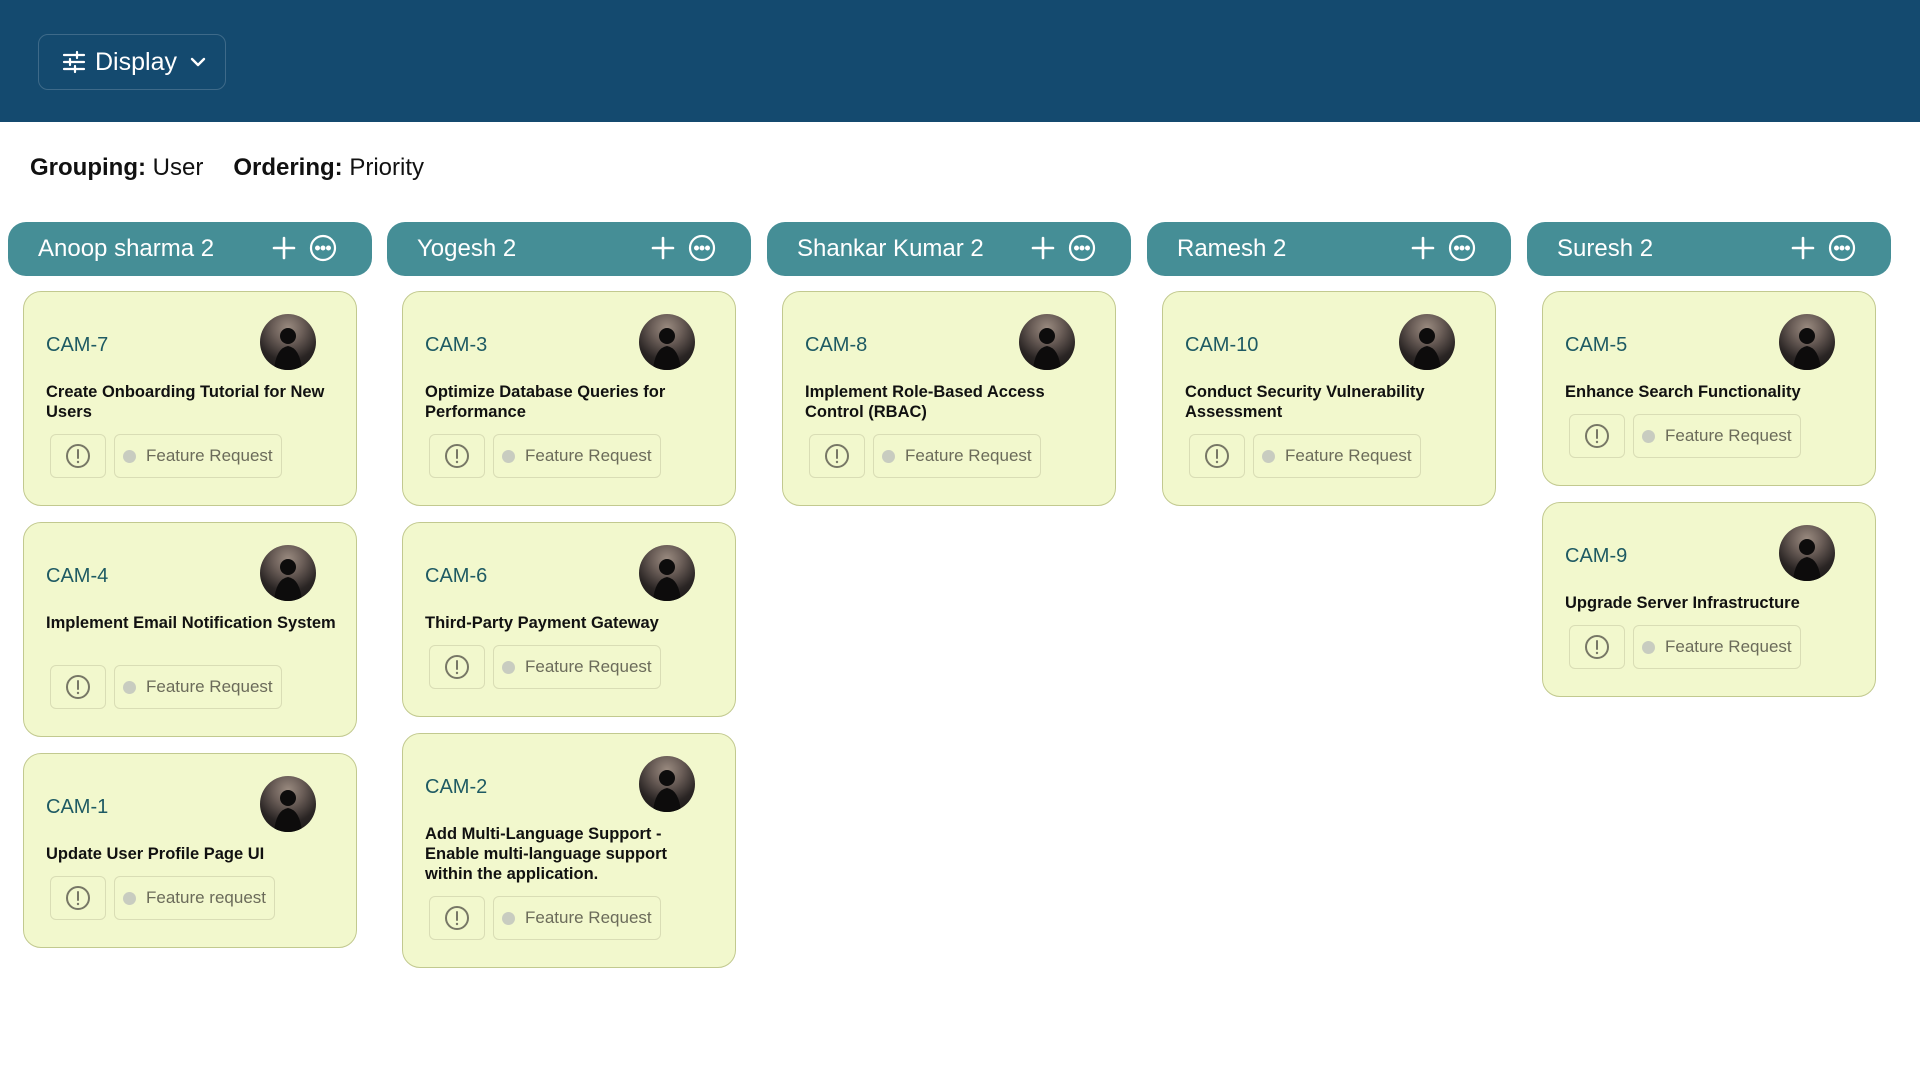 The image size is (1920, 1080). I want to click on top-bar: Display, so click(960, 61).